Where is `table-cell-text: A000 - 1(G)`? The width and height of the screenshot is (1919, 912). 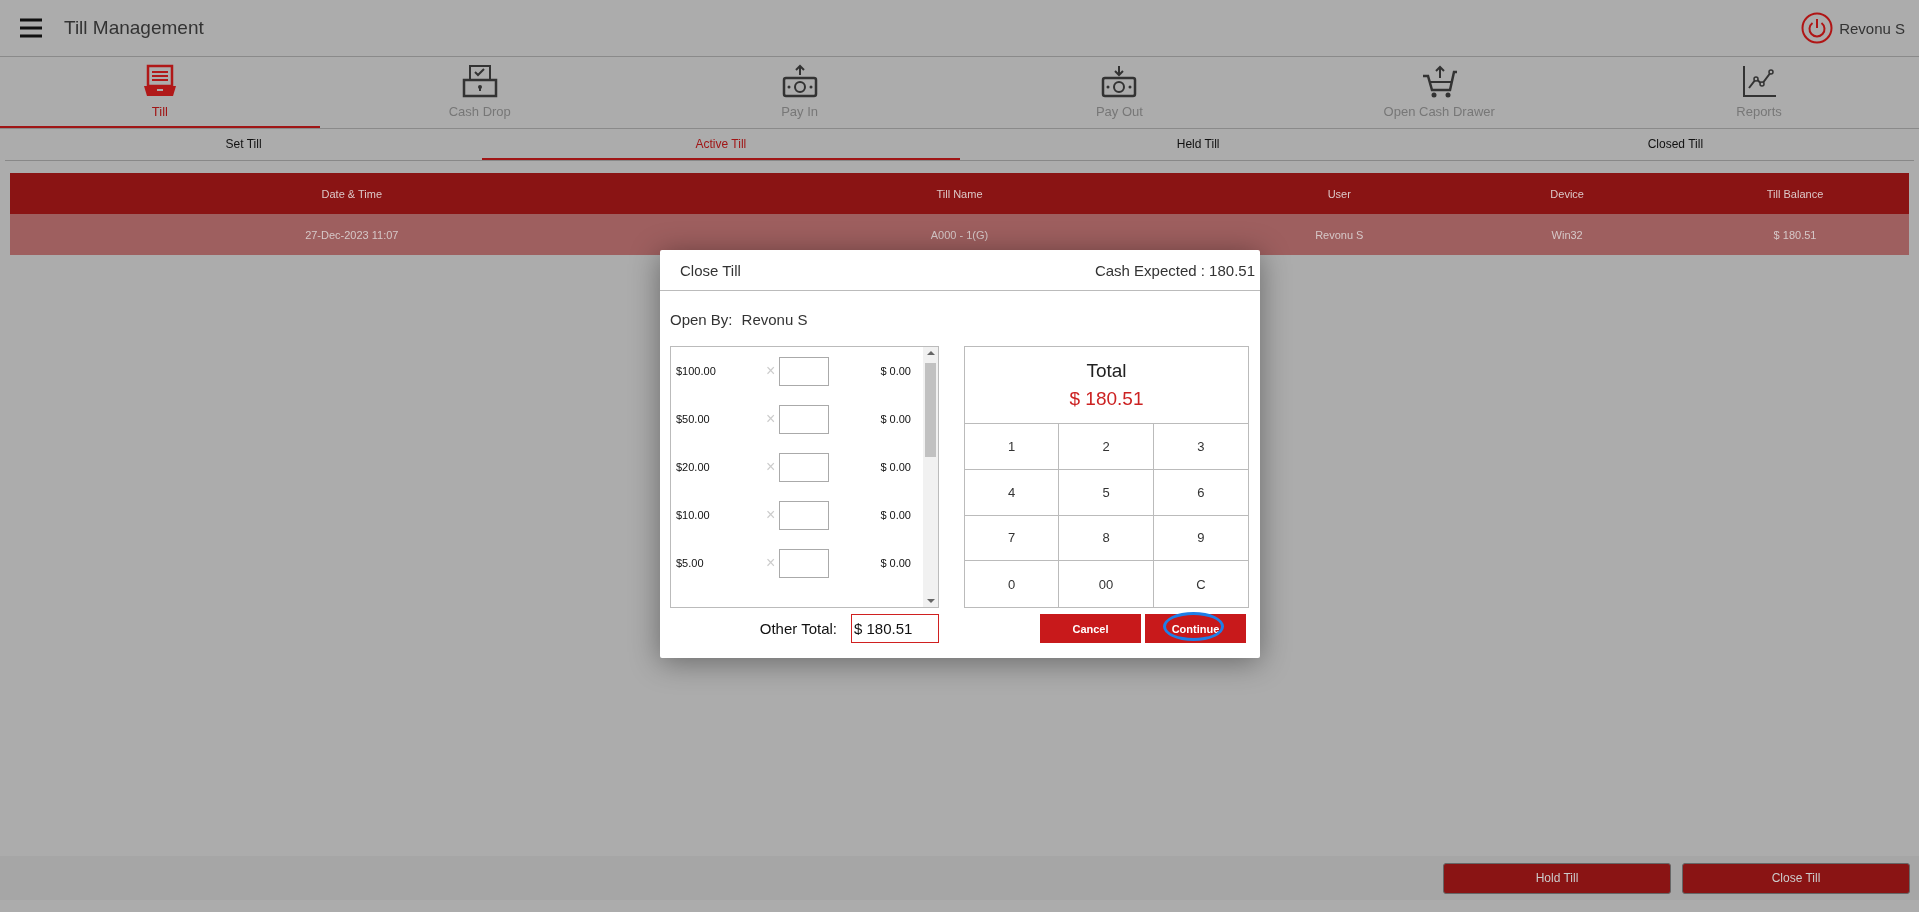 table-cell-text: A000 - 1(G) is located at coordinates (959, 234).